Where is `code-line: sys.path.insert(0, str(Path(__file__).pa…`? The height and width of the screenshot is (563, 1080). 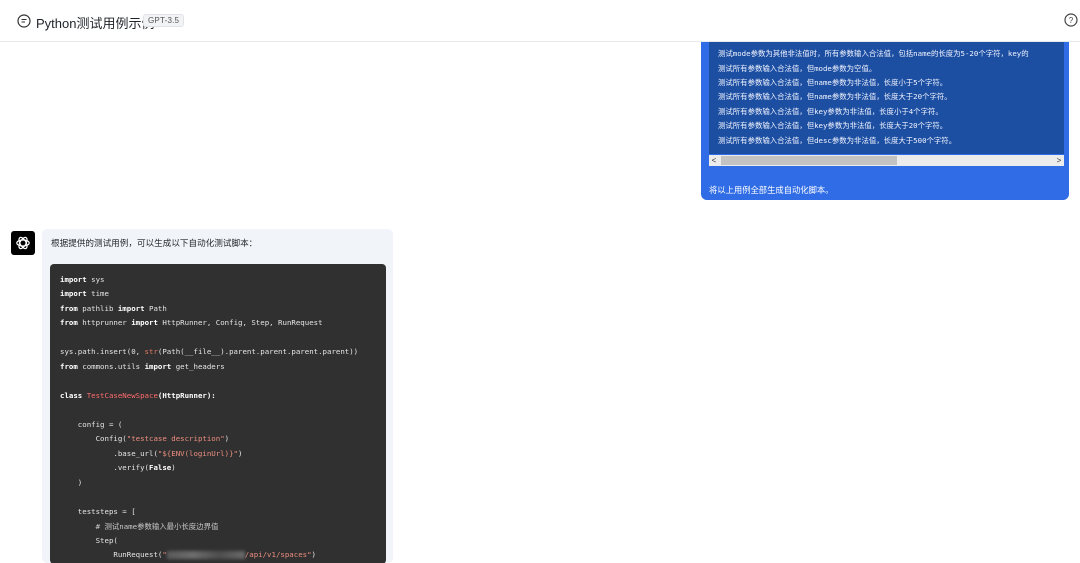
code-line: sys.path.insert(0, str(Path(__file__).pa… is located at coordinates (209, 351).